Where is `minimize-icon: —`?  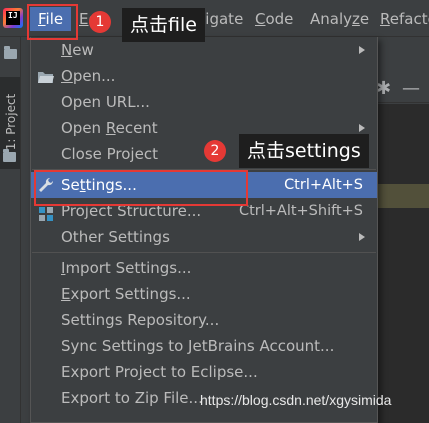
minimize-icon: — is located at coordinates (411, 88).